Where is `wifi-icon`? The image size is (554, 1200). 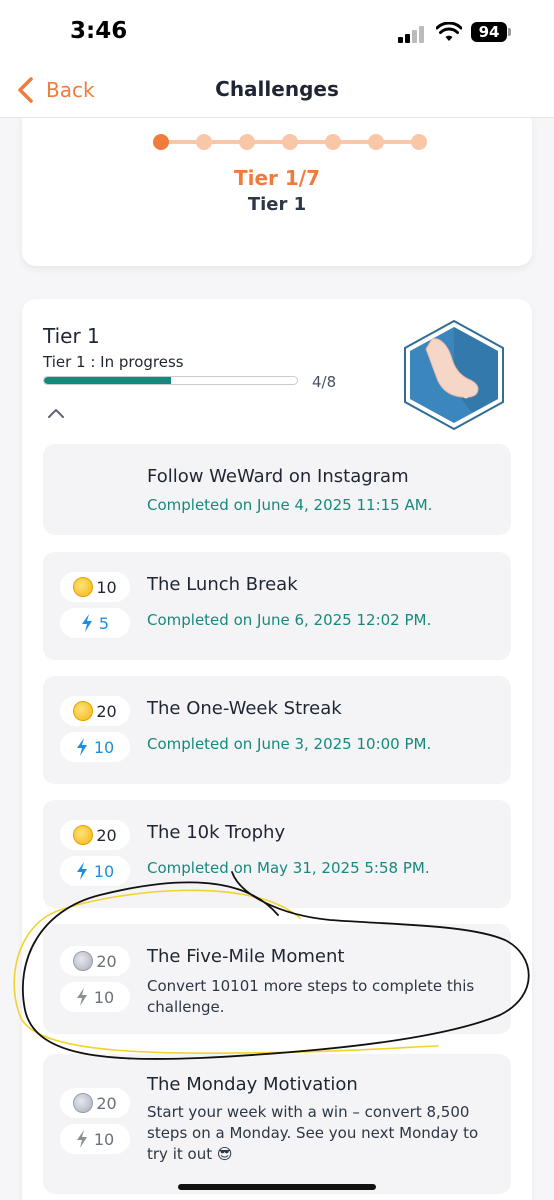 wifi-icon is located at coordinates (449, 31).